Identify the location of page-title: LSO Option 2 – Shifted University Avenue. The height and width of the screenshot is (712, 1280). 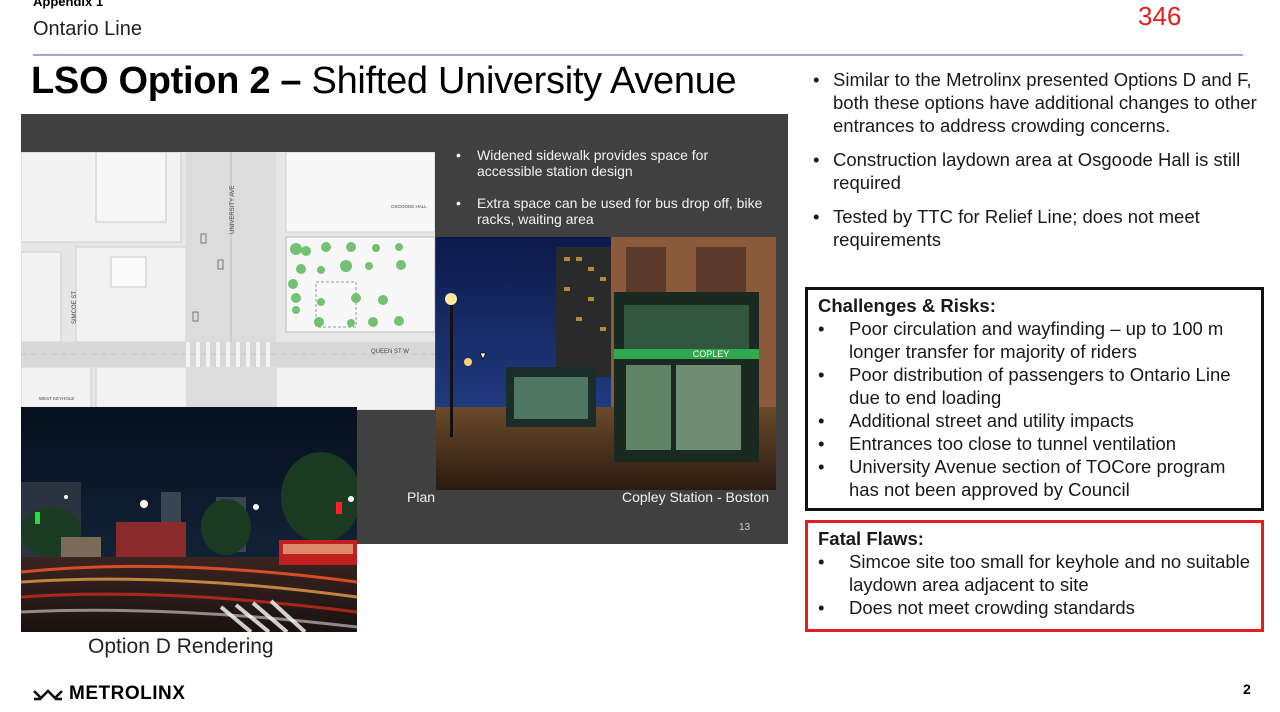
(384, 81).